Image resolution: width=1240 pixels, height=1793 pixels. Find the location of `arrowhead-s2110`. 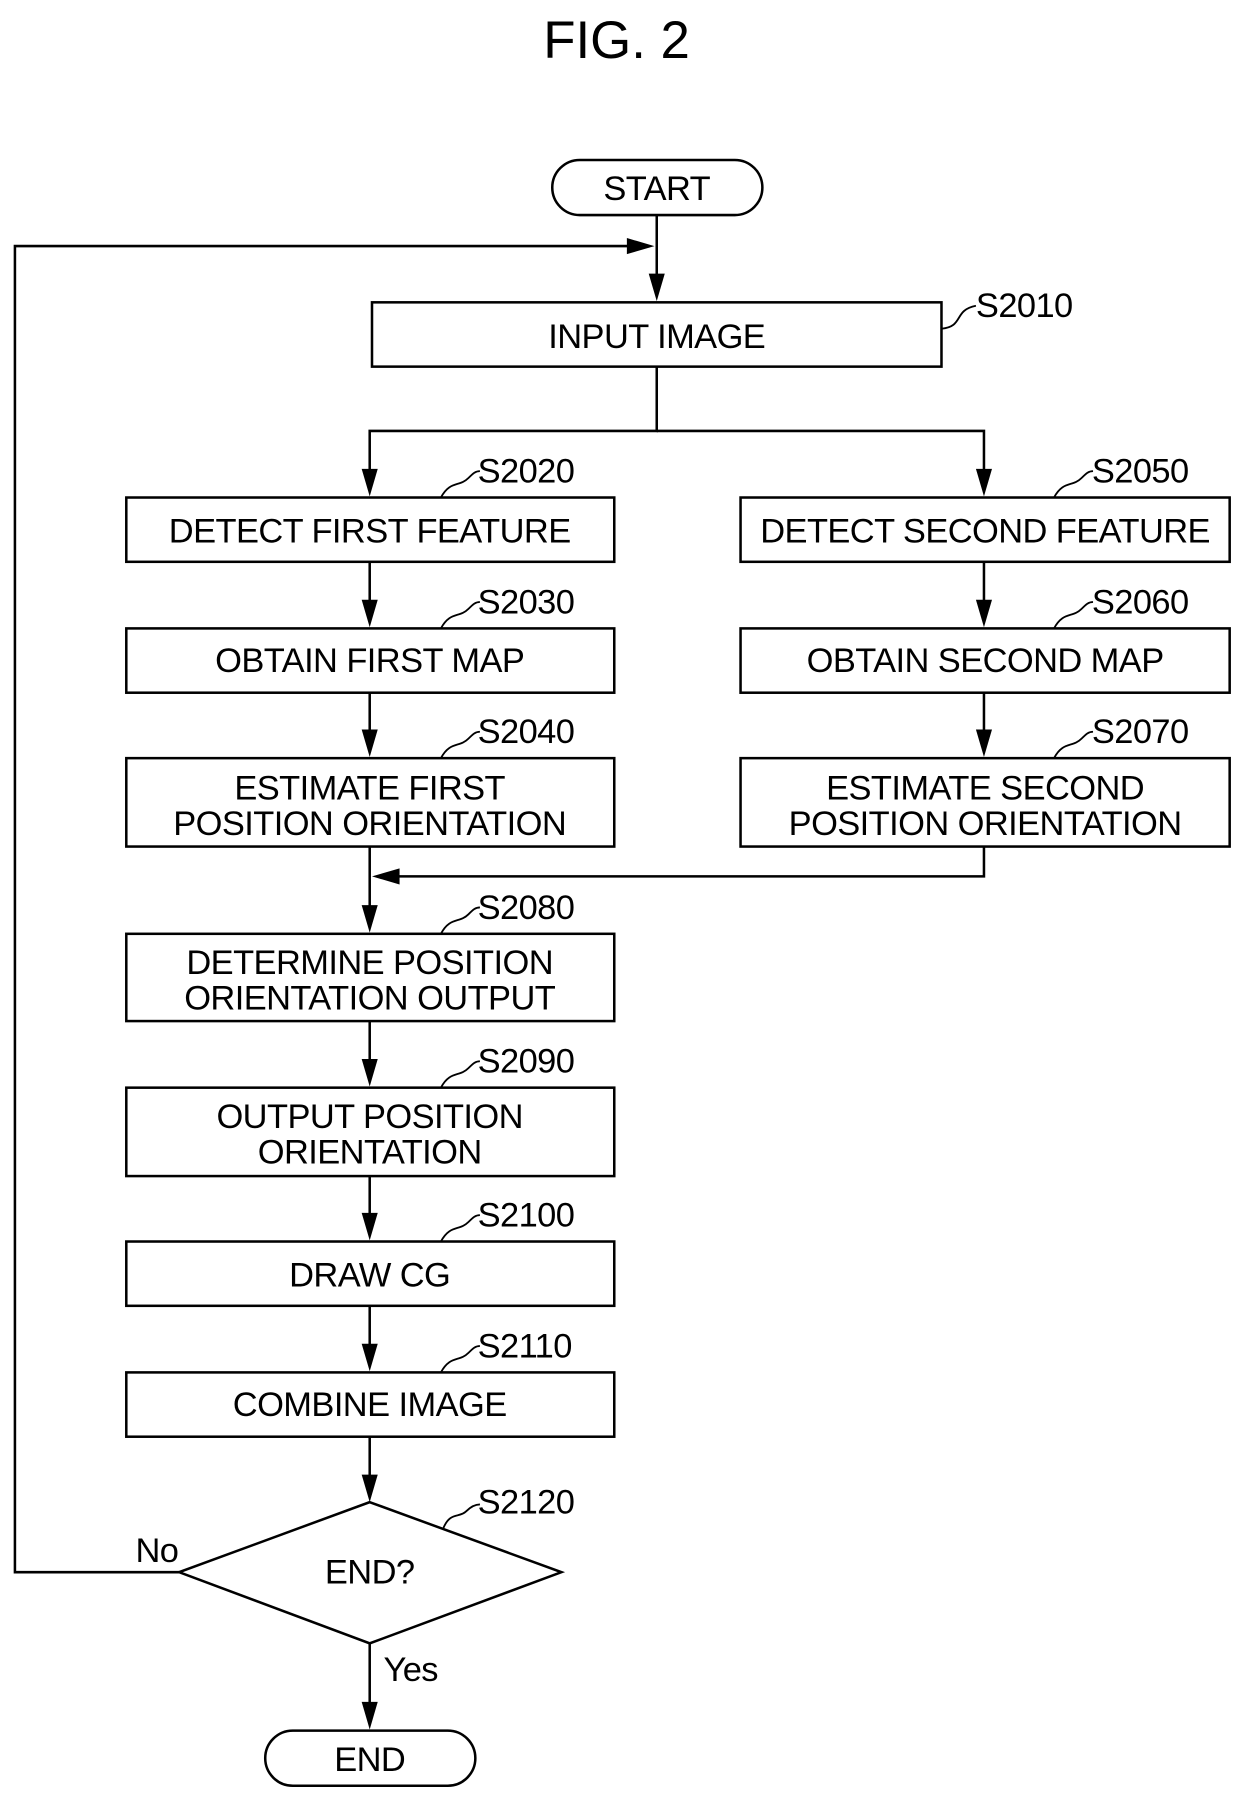

arrowhead-s2110 is located at coordinates (369, 1357).